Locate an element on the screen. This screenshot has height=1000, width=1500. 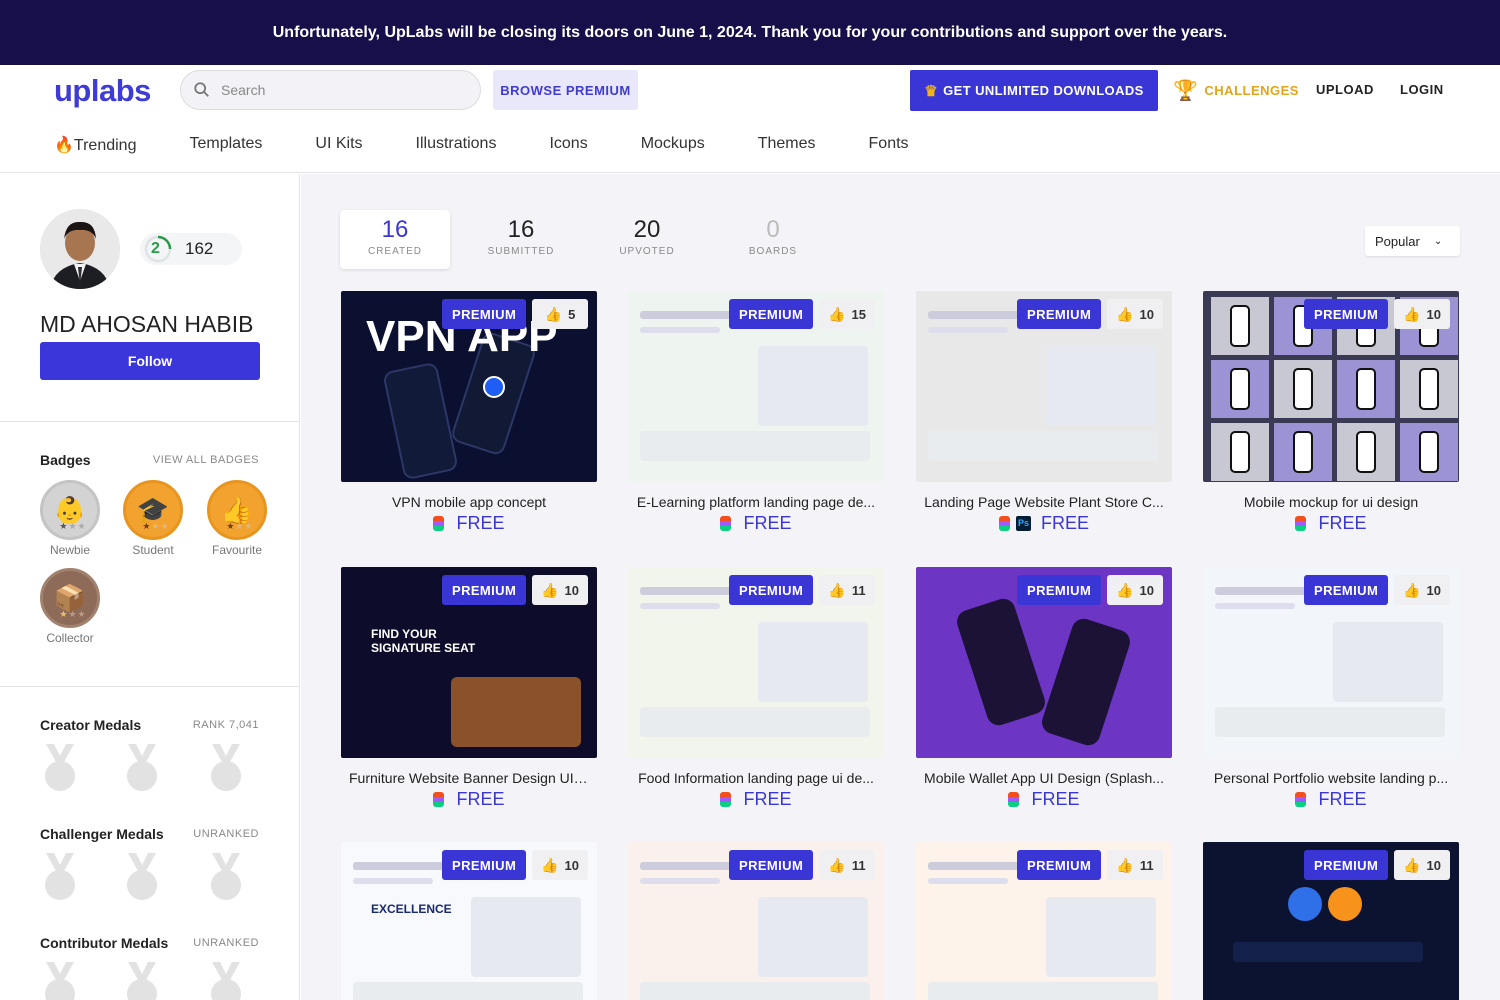
shot-thumbnail: FIND YOUR SIGNATURE SEAT PREMIUM 👍 10 is located at coordinates (469, 662).